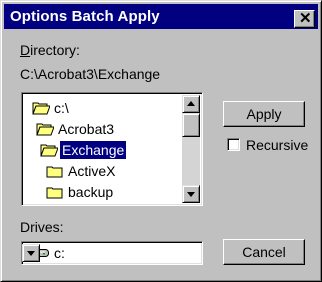 The width and height of the screenshot is (322, 282). I want to click on directory-label: Directory:, so click(50, 50).